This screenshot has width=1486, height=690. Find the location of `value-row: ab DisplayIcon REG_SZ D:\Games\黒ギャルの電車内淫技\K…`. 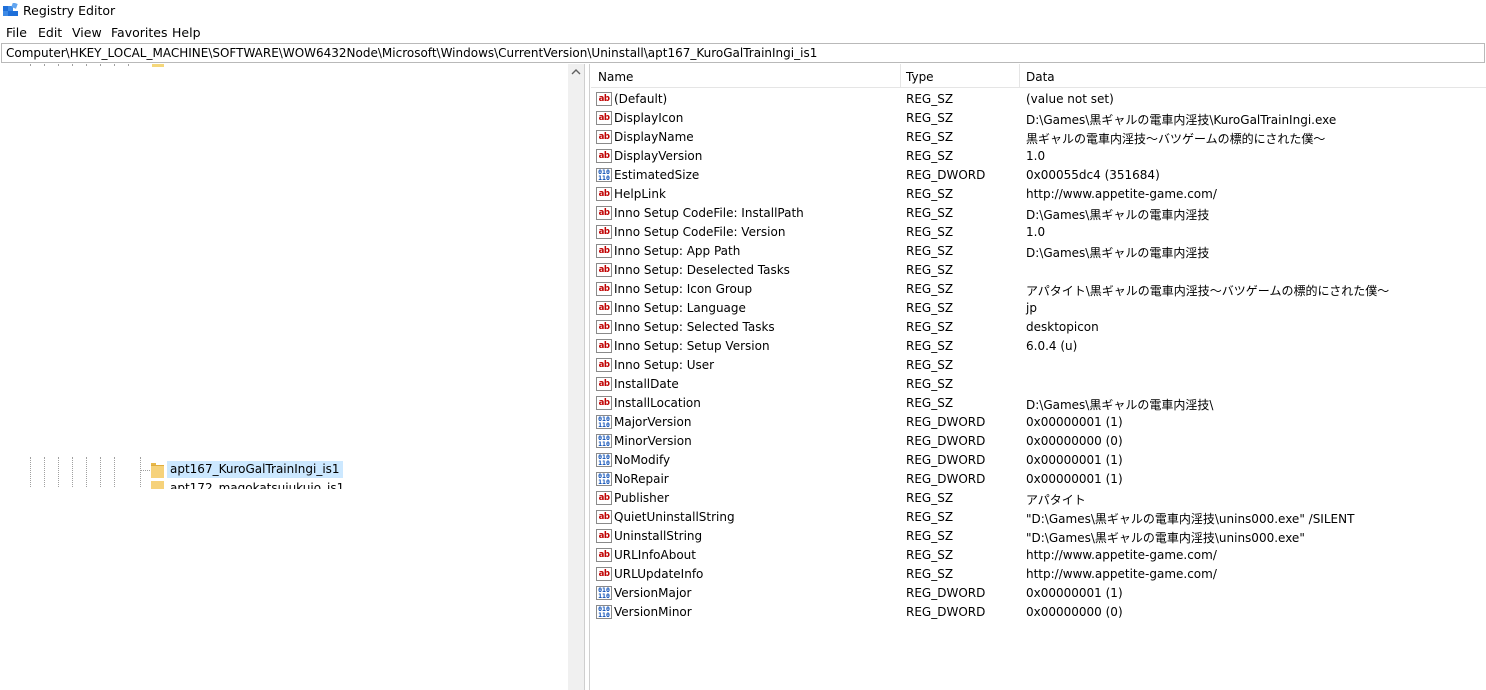

value-row: ab DisplayIcon REG_SZ D:\Games\黒ギャルの電車内淫技\K… is located at coordinates (1038, 118).